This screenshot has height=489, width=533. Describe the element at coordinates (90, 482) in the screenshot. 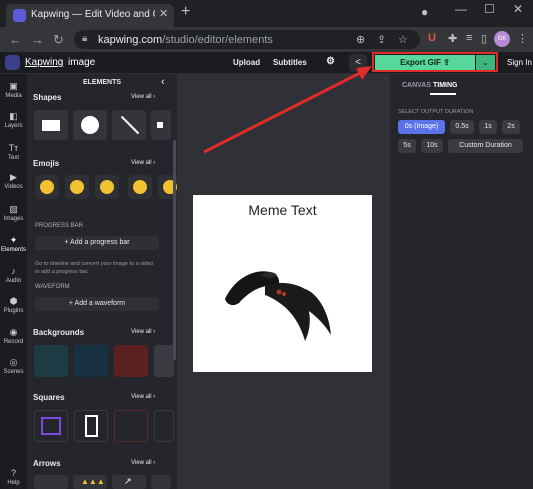

I see `arrow-tile-2: ▲▲▲` at that location.